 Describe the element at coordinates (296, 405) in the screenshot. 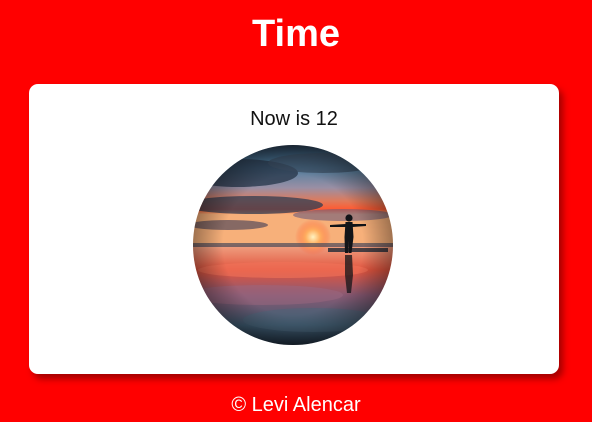

I see `footer-credit: © Levi Alencar` at that location.